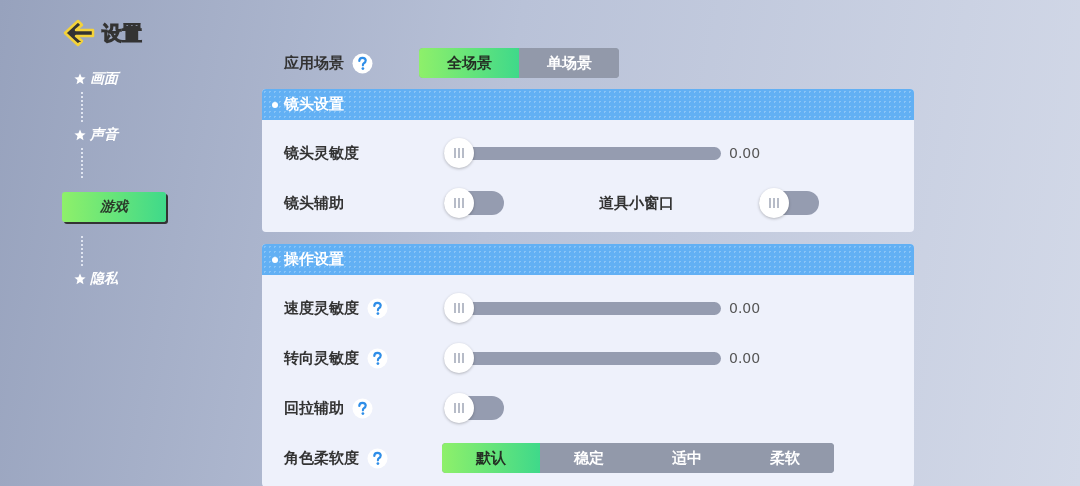  What do you see at coordinates (314, 408) in the screenshot?
I see `setting-label: 回拉辅助` at bounding box center [314, 408].